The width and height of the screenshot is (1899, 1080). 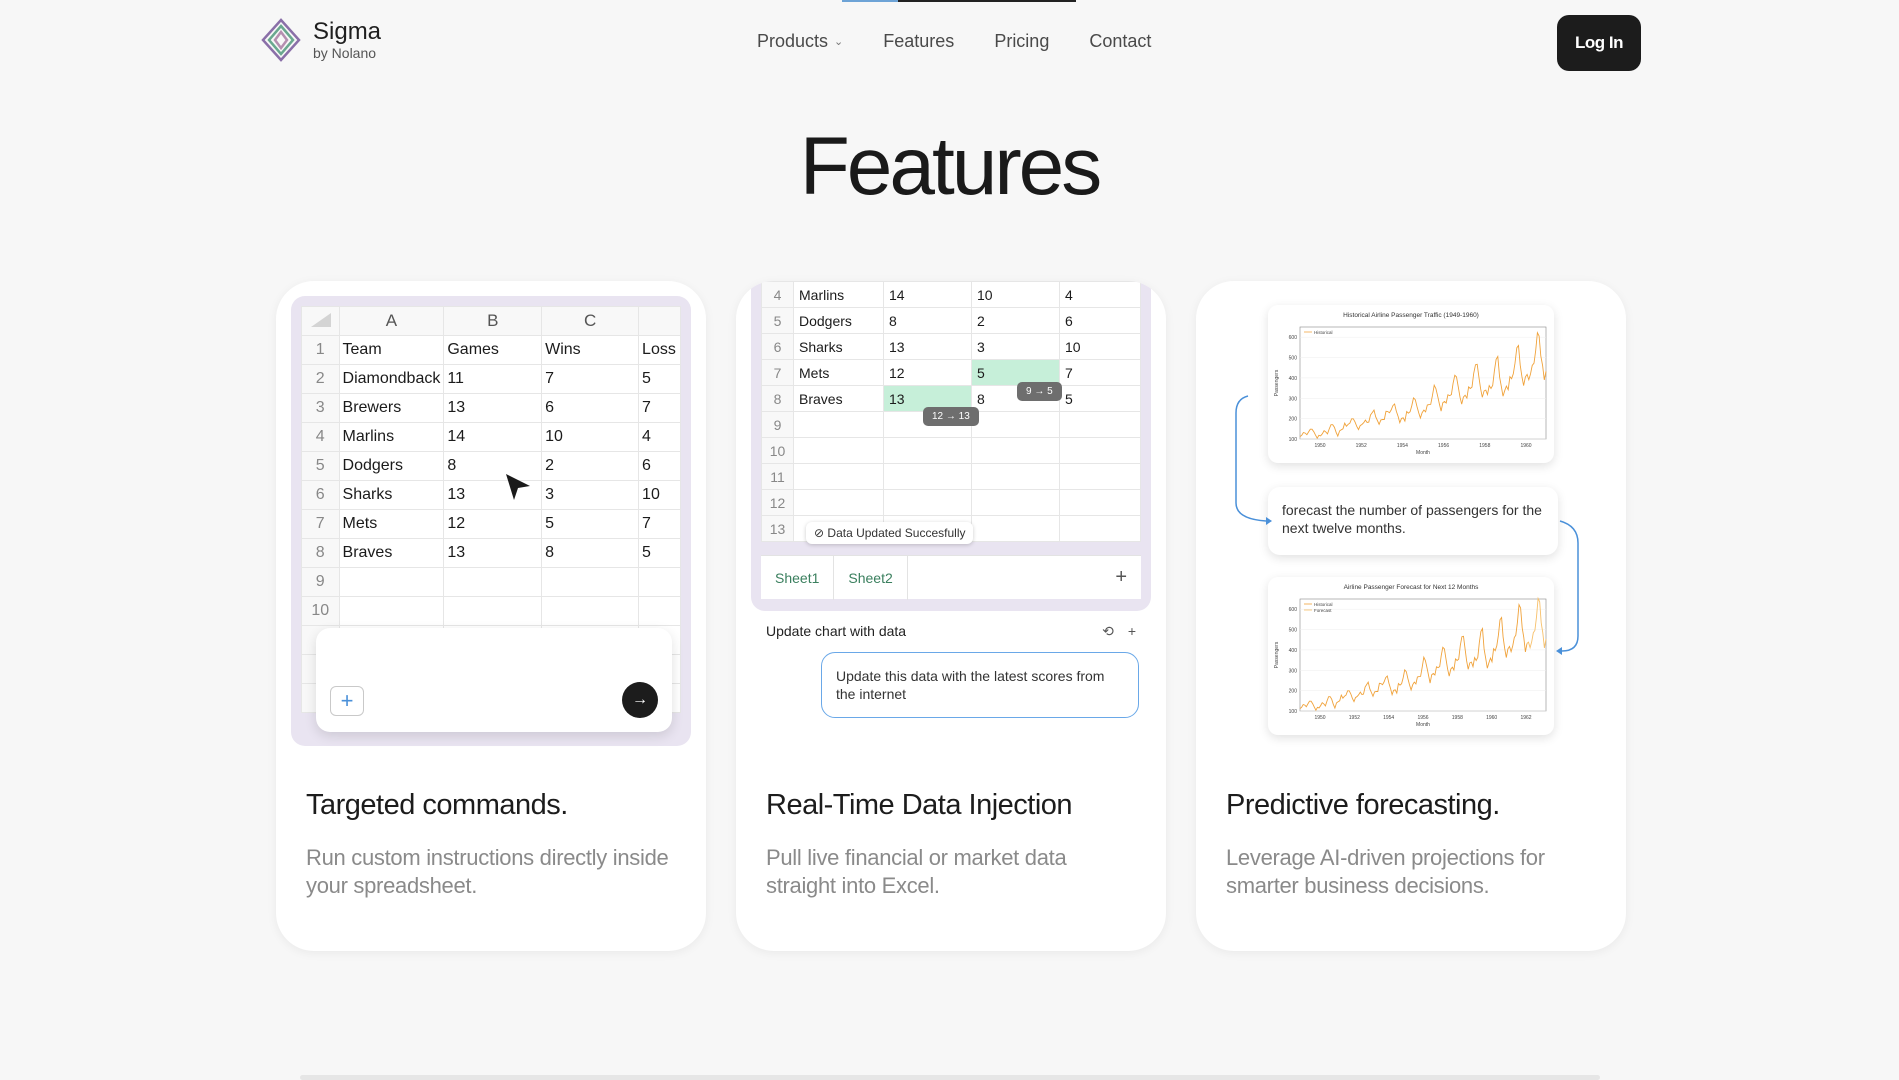 I want to click on tab-sheet2: Sheet2, so click(x=871, y=577).